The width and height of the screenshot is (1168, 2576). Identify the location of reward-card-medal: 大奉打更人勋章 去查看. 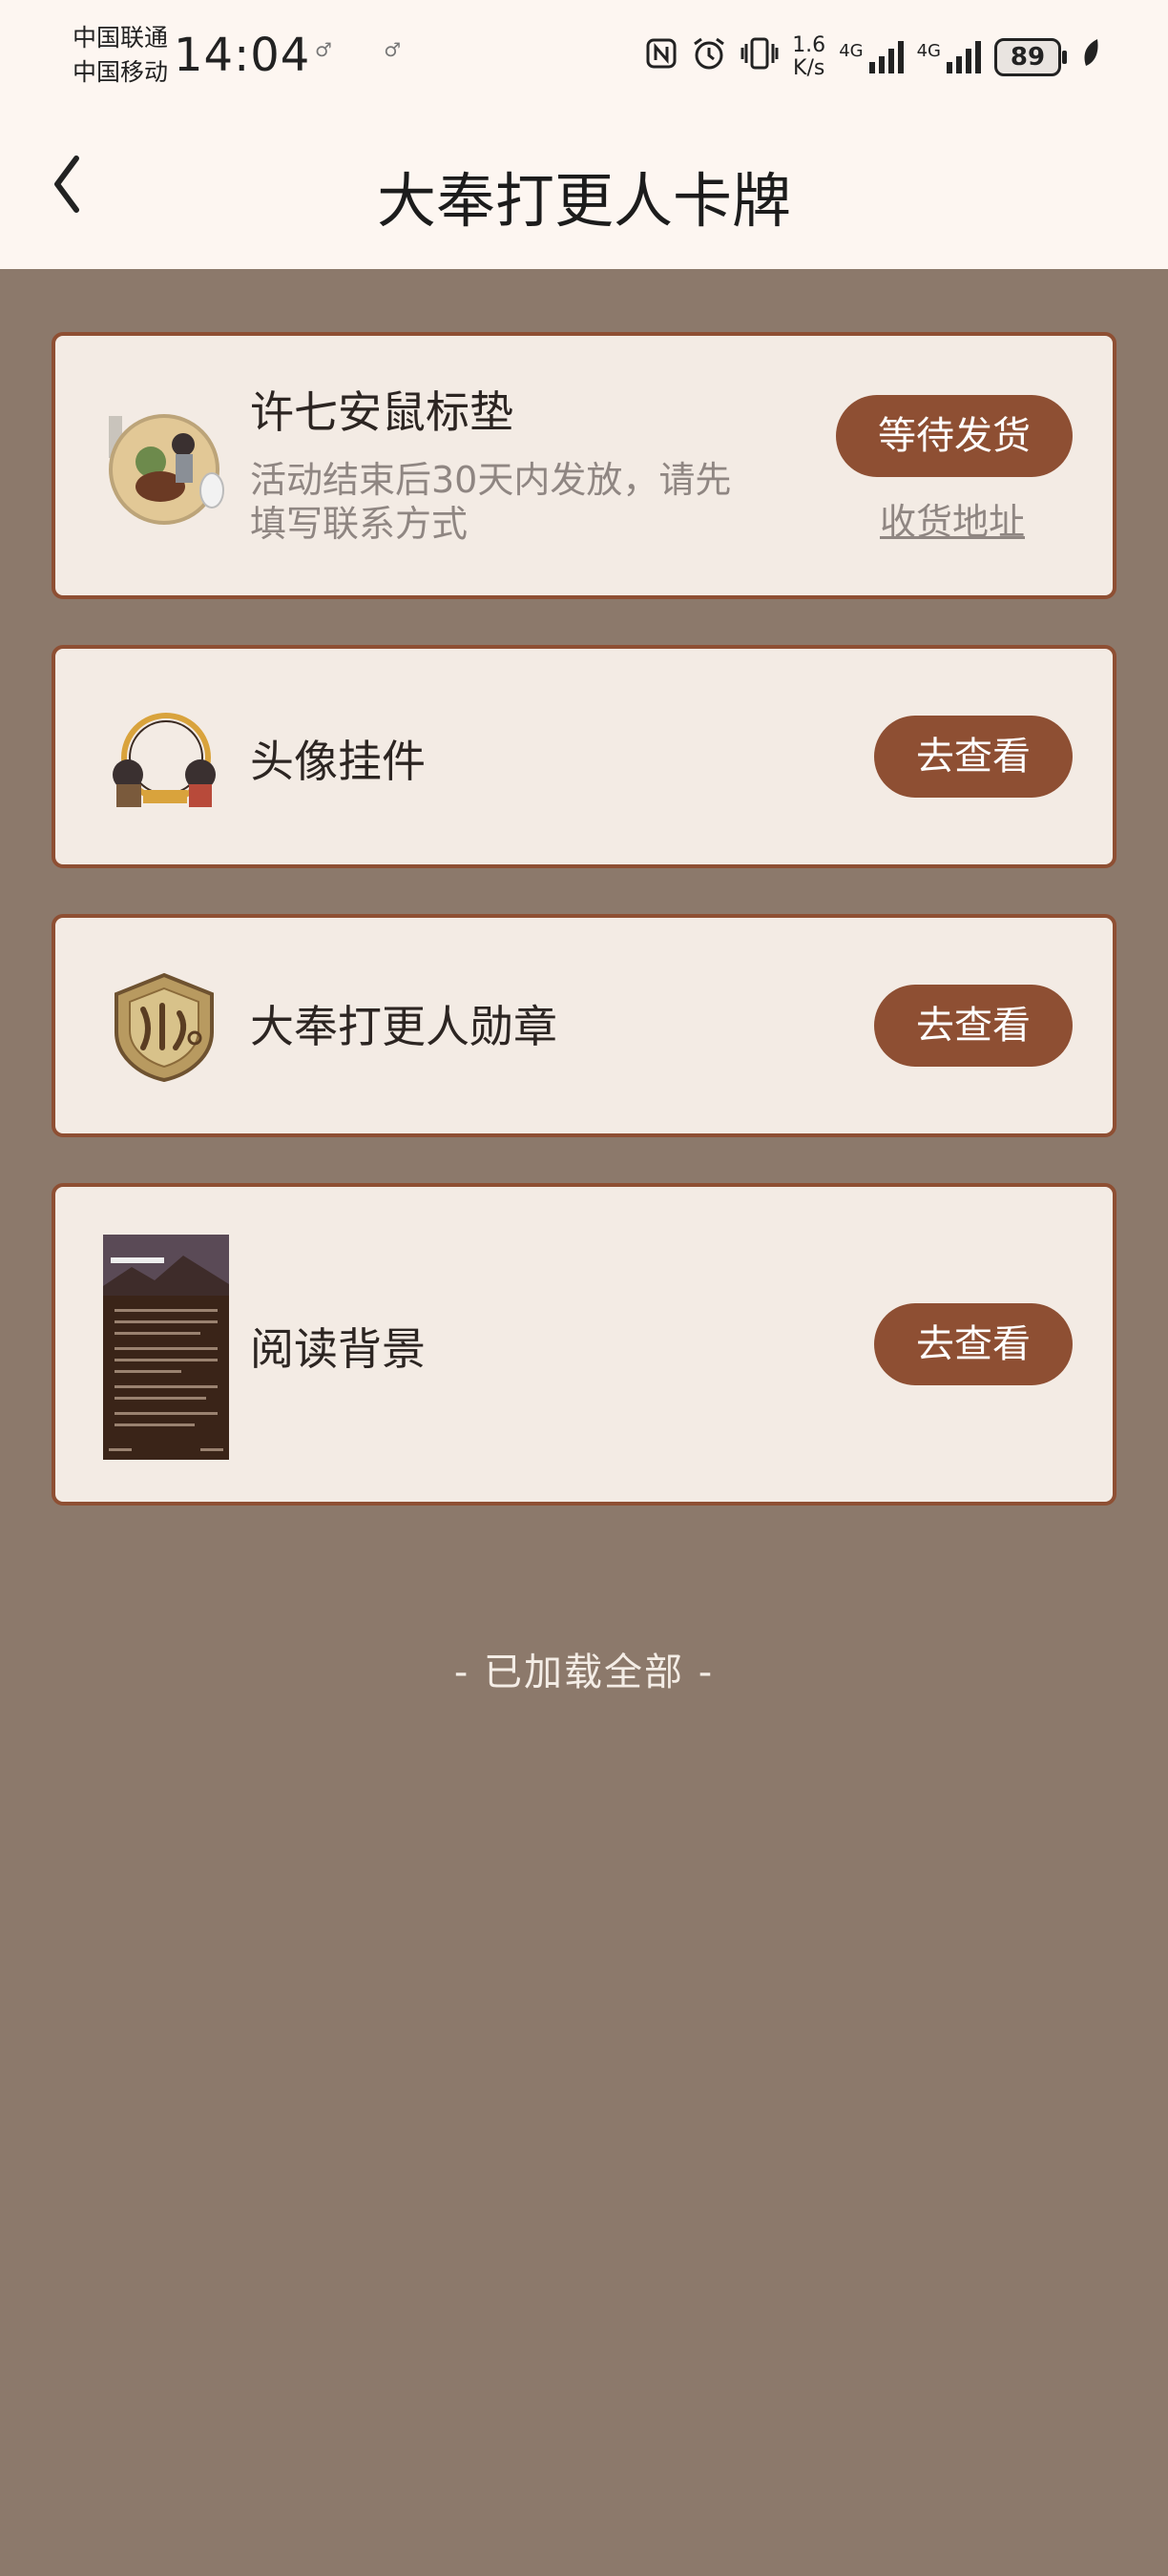
(584, 1025).